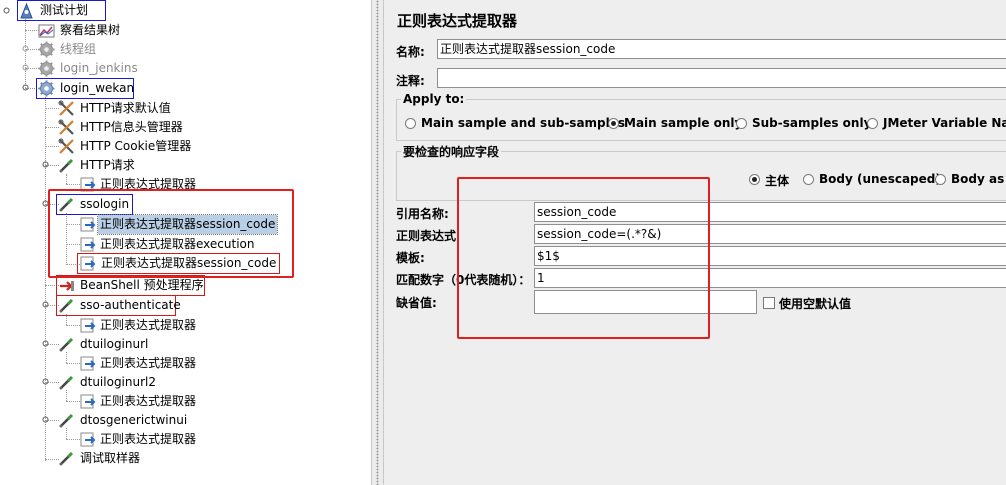  I want to click on radio-body, so click(754, 179).